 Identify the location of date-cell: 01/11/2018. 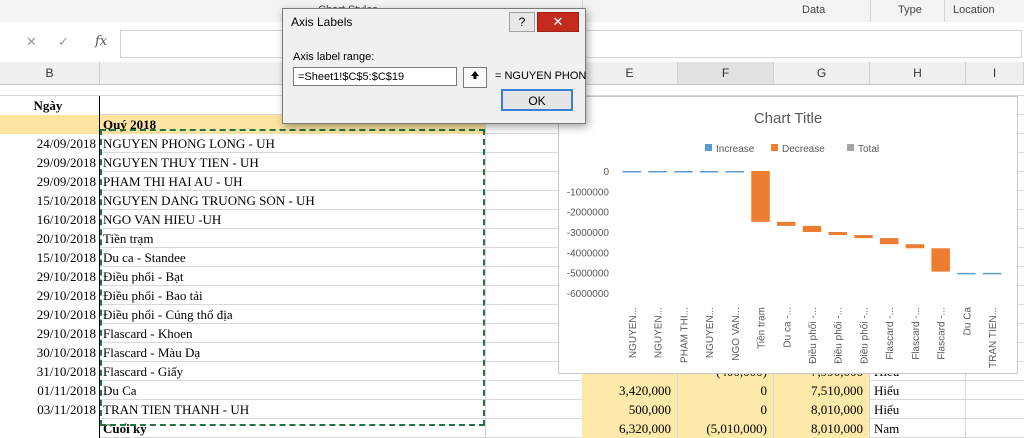
(50, 390).